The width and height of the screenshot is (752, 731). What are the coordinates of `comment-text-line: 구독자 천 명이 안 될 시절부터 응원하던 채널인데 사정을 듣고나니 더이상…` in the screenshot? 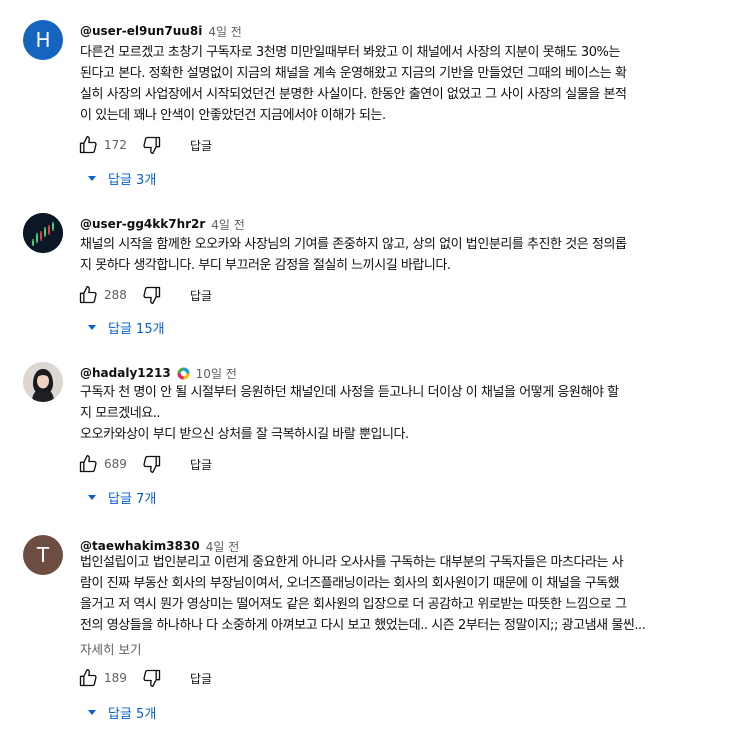 It's located at (349, 392).